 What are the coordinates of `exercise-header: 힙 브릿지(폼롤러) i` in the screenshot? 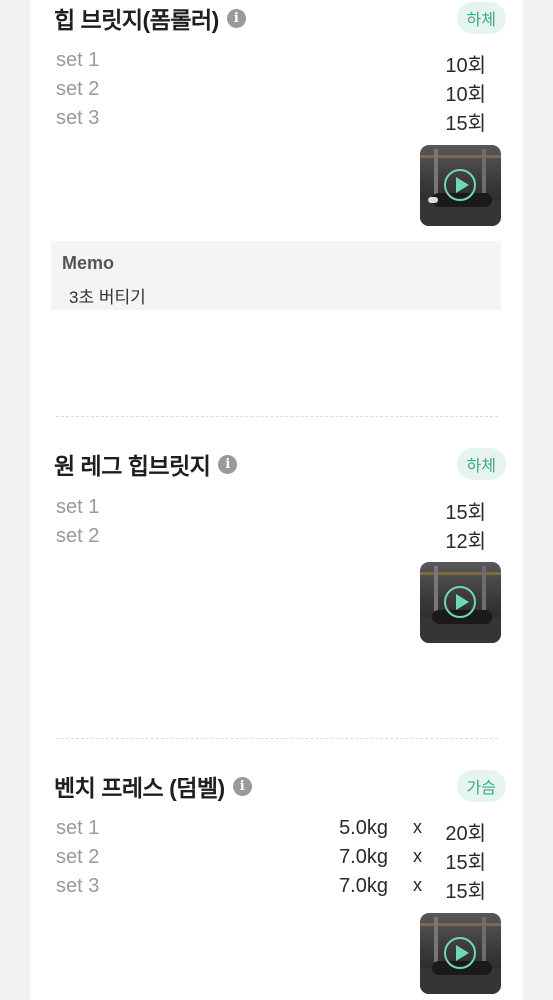 It's located at (150, 18).